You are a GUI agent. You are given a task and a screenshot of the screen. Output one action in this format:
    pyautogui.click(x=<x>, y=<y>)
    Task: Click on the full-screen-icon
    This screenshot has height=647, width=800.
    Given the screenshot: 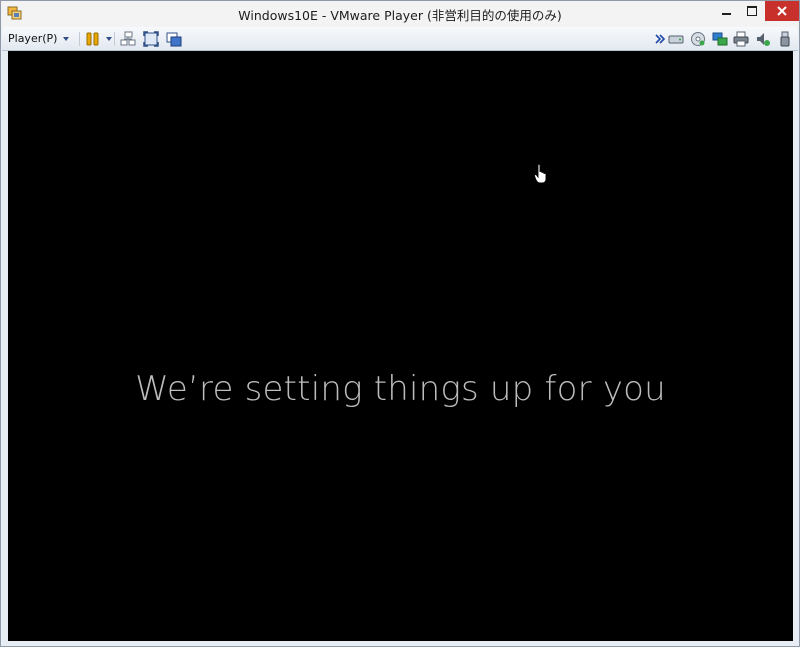 What is the action you would take?
    pyautogui.click(x=151, y=39)
    